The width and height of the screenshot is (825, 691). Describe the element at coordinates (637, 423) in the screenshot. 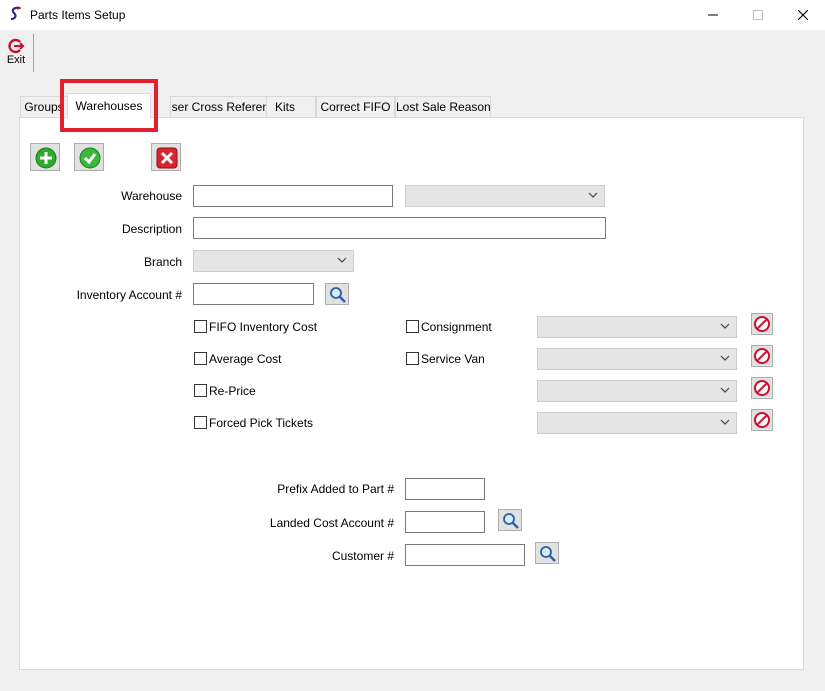

I see `forced-pick-select` at that location.